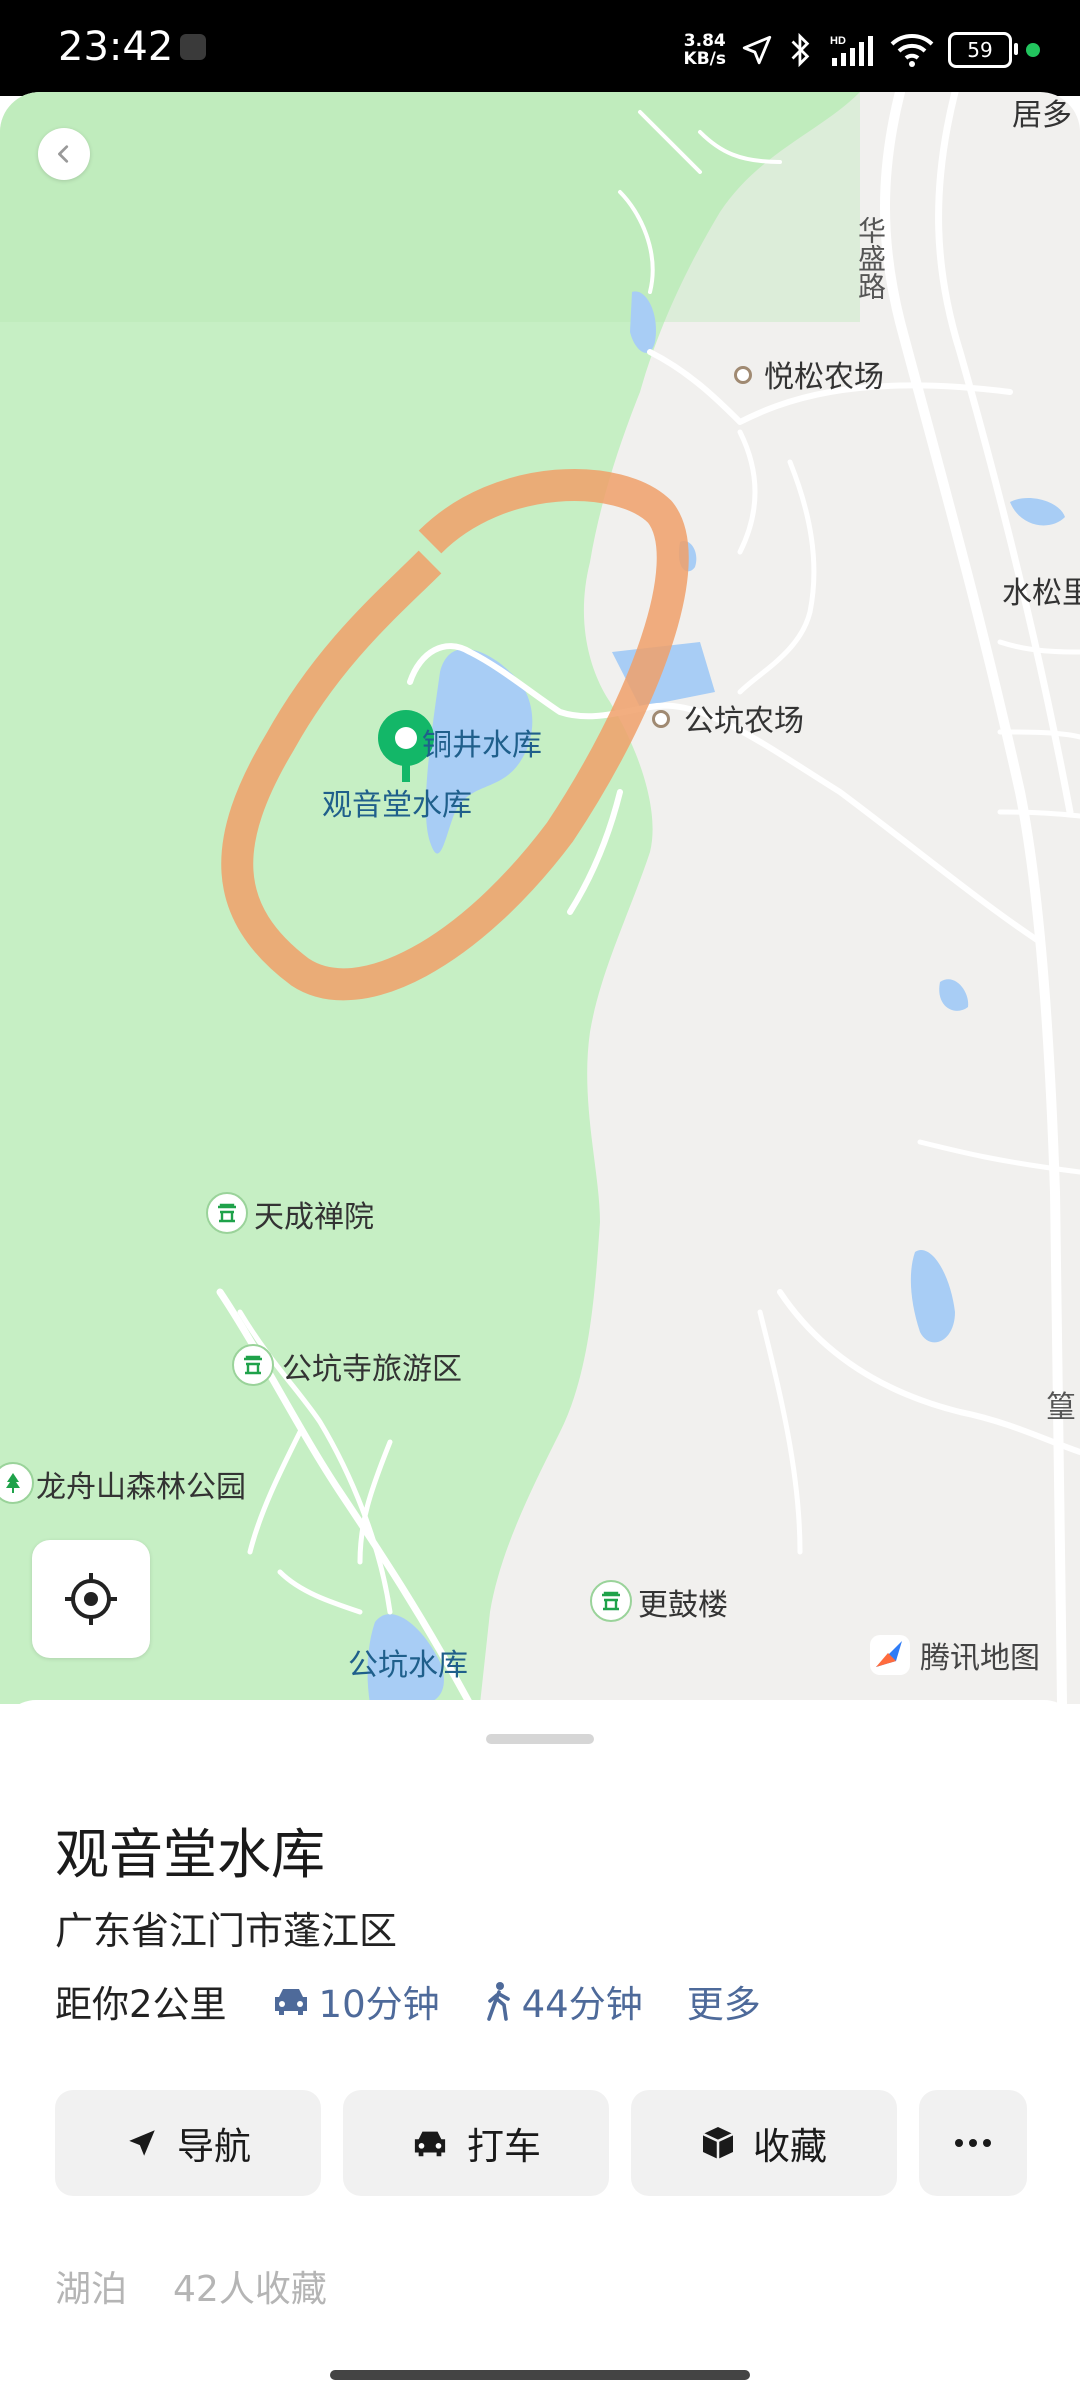 Image resolution: width=1080 pixels, height=2400 pixels. Describe the element at coordinates (141, 1484) in the screenshot. I see `map-label-longzhoushan-park: 龙舟山森林公园` at that location.